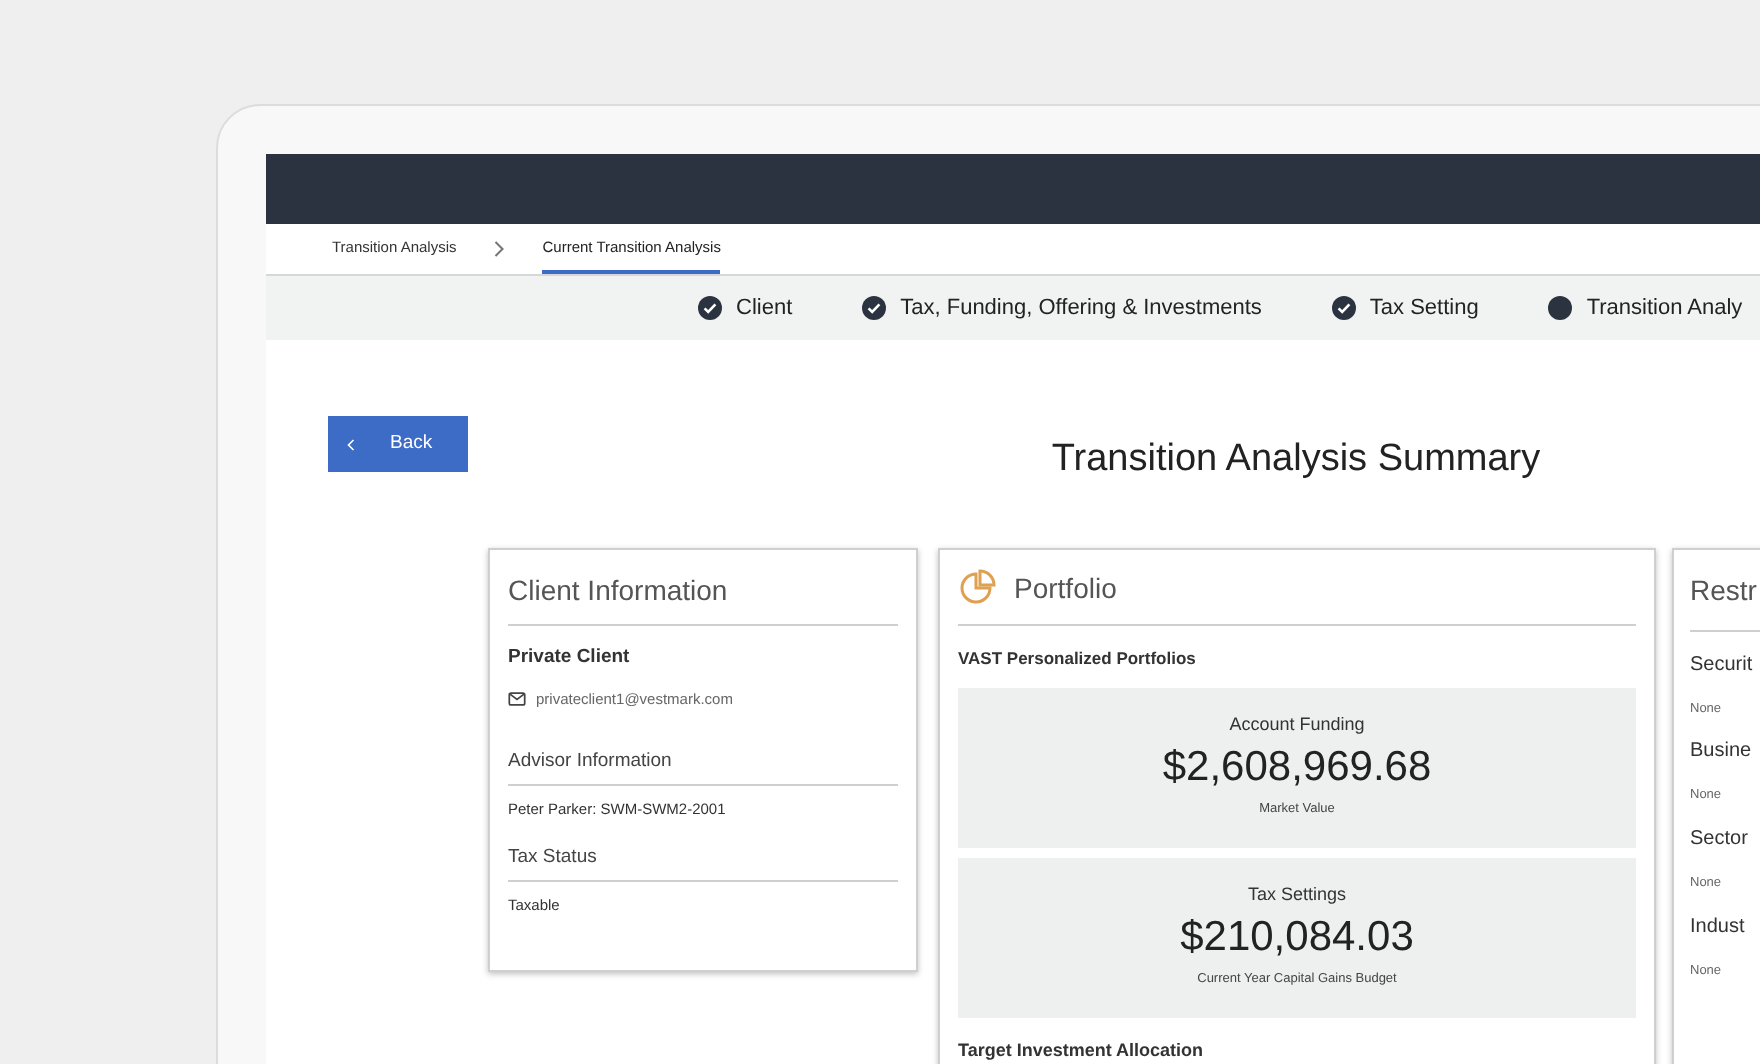 Image resolution: width=1760 pixels, height=1064 pixels. What do you see at coordinates (764, 308) in the screenshot?
I see `step-label: Client` at bounding box center [764, 308].